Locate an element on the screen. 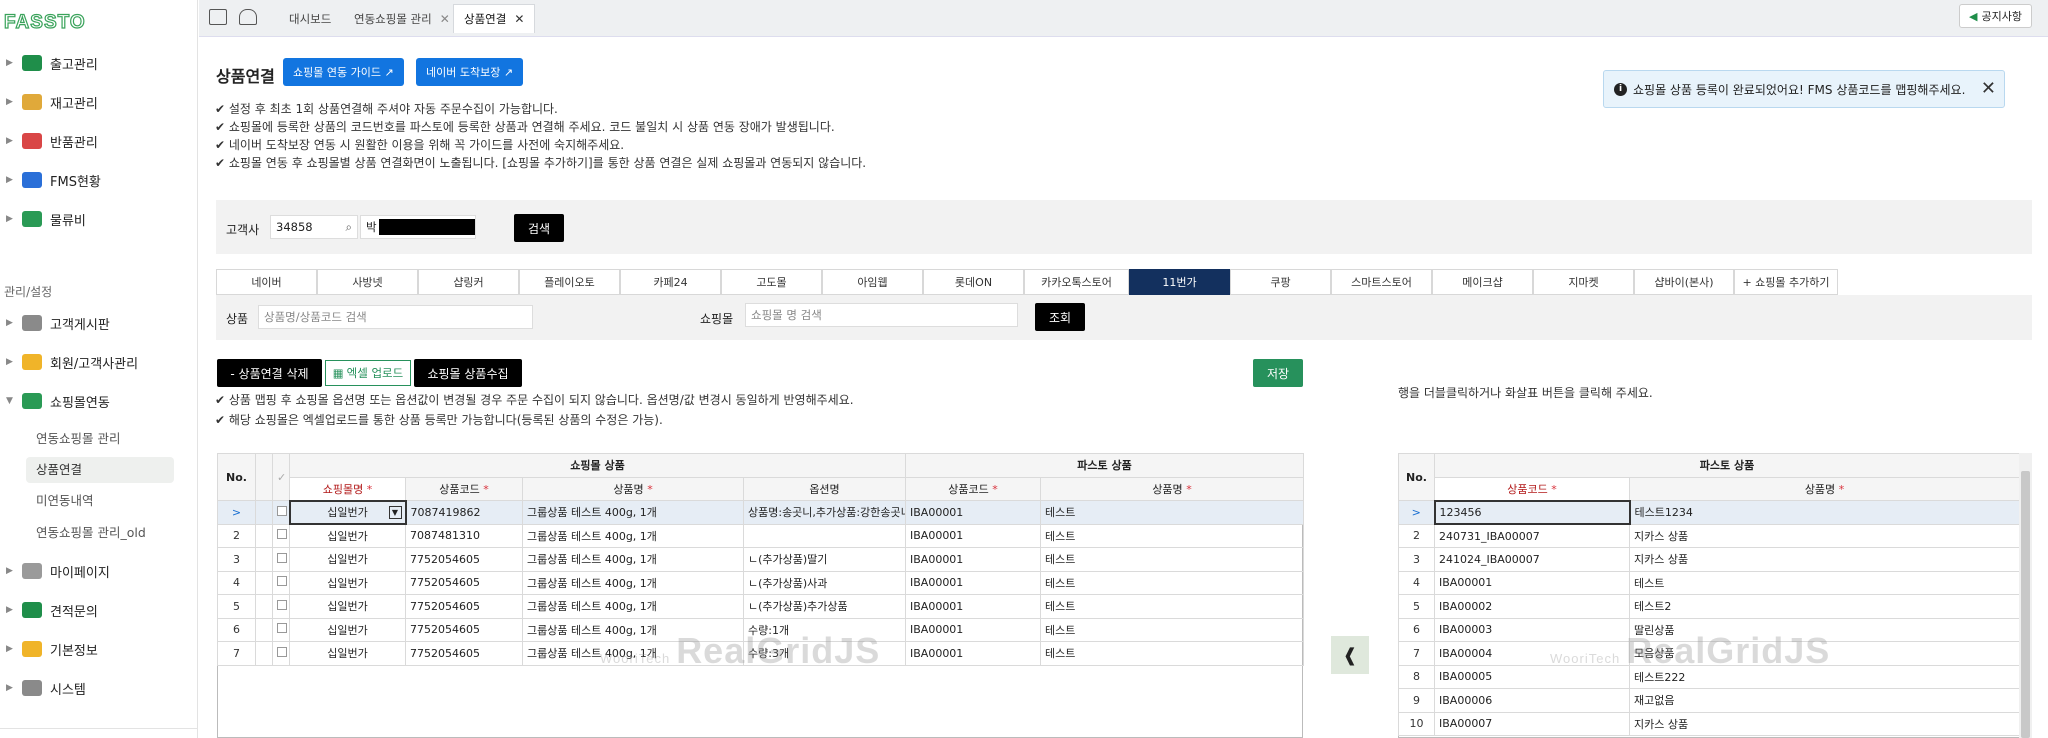 The image size is (2048, 738). col-mall-product-name: 상품명 * is located at coordinates (633, 488).